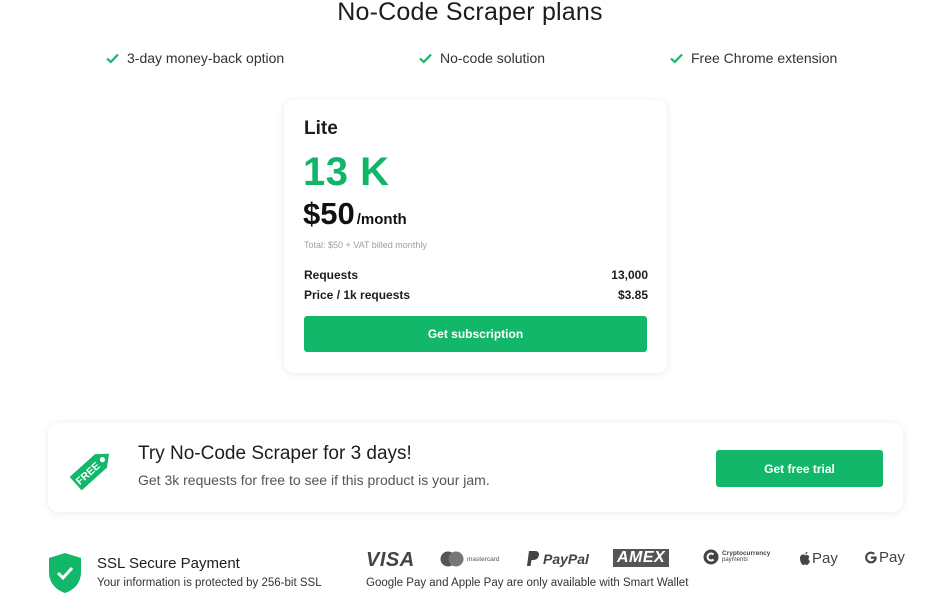  Describe the element at coordinates (629, 275) in the screenshot. I see `row-value: 13,000` at that location.